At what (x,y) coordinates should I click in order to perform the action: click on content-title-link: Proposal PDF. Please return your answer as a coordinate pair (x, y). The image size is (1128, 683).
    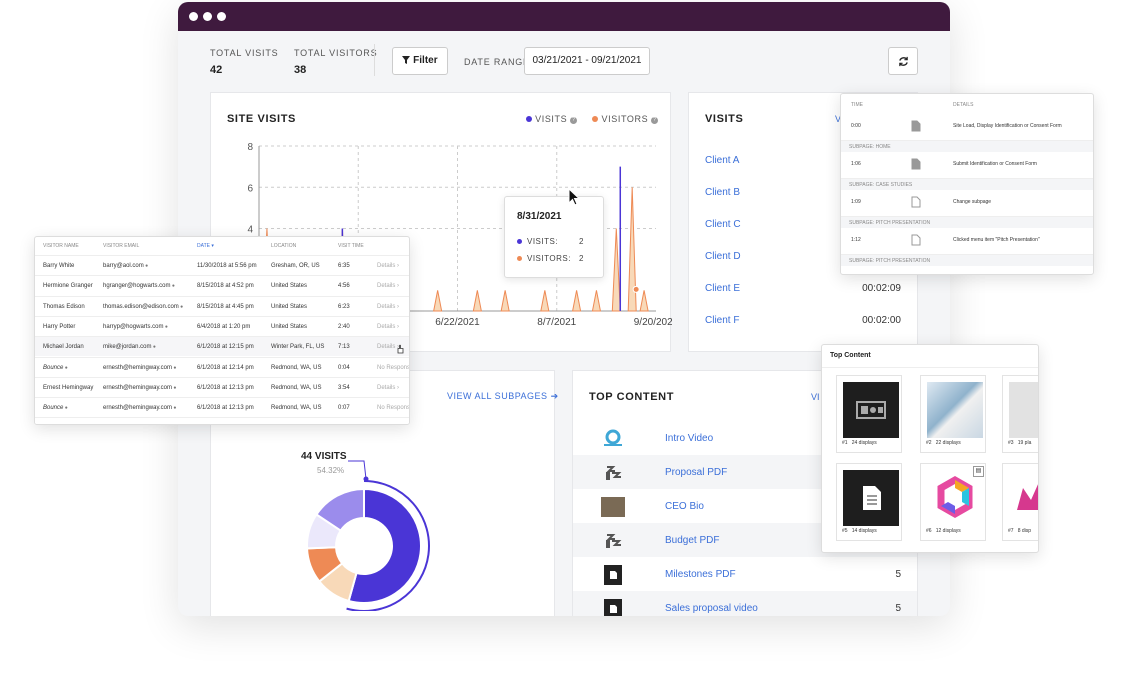
    Looking at the image, I should click on (696, 472).